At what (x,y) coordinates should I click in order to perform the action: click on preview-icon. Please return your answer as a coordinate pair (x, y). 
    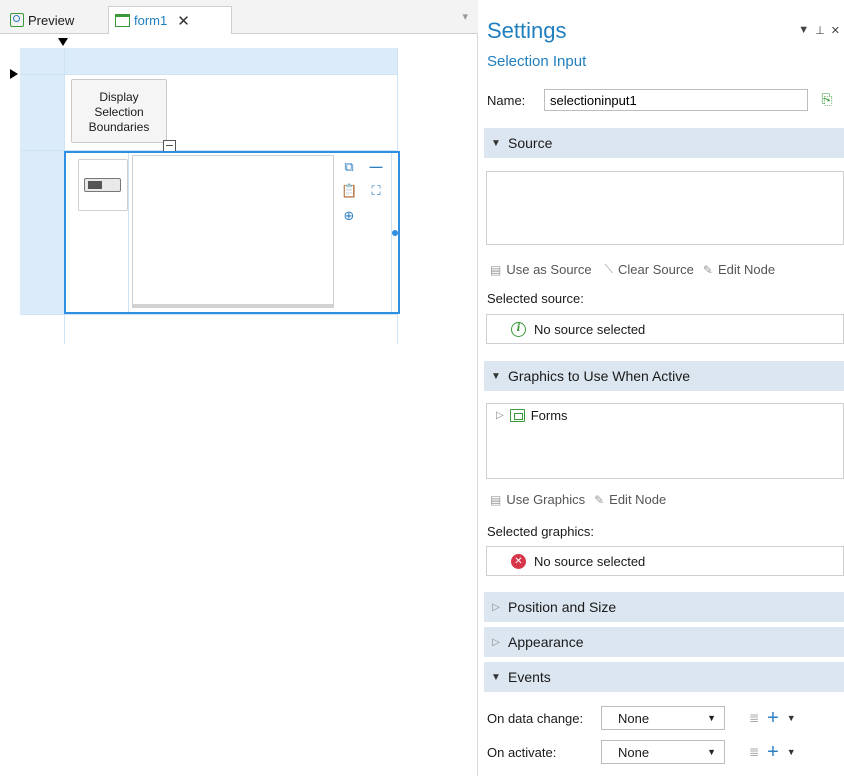
    Looking at the image, I should click on (17, 20).